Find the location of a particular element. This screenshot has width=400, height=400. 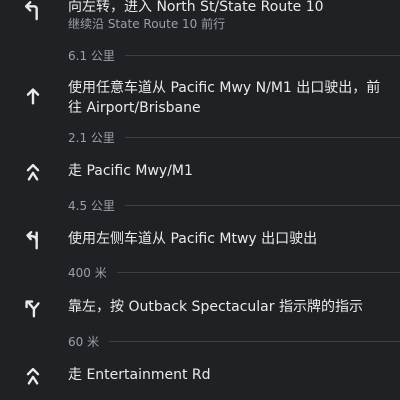

distance-divider: 60 米 is located at coordinates (234, 341).